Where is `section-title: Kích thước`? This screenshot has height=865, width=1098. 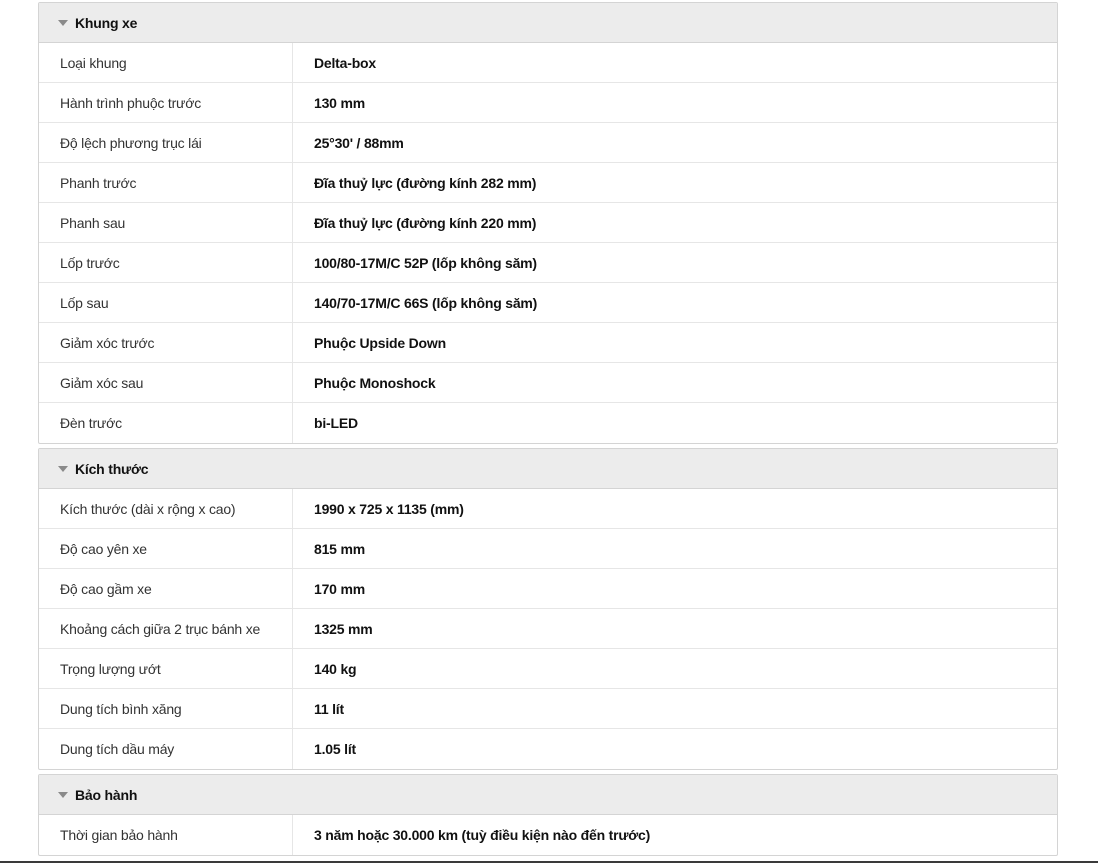
section-title: Kích thước is located at coordinates (112, 468).